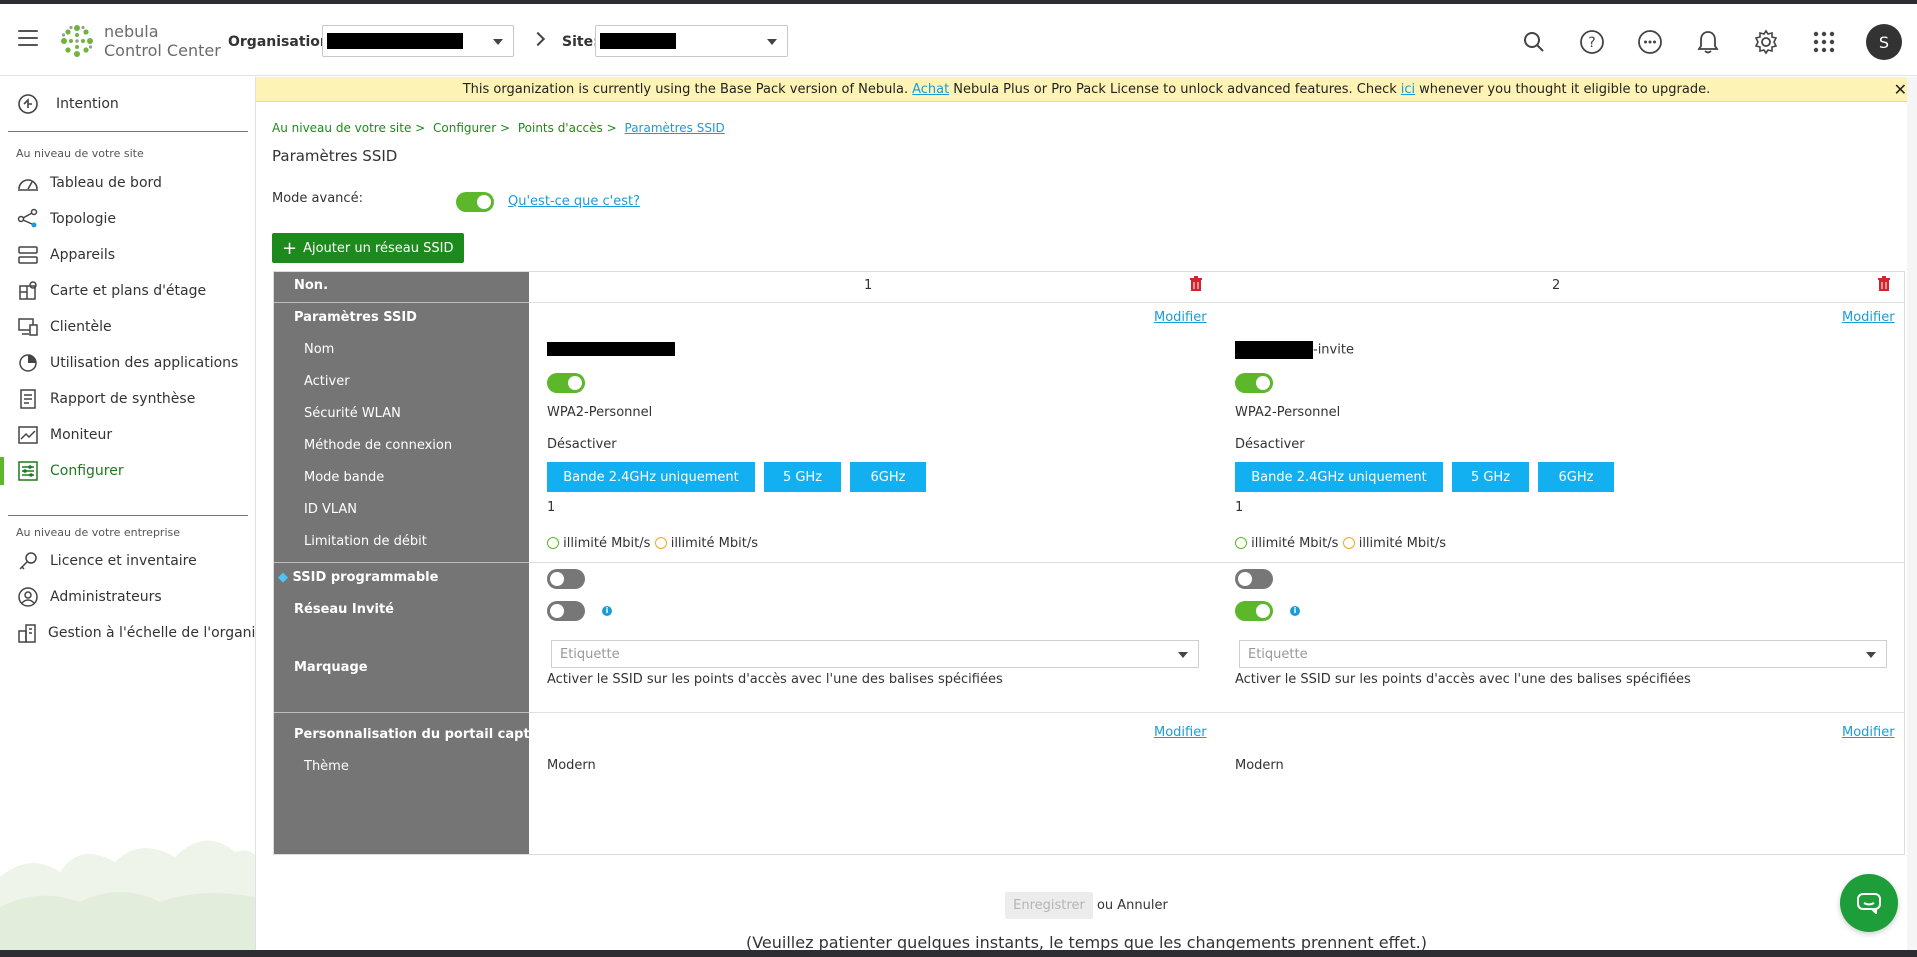 The image size is (1917, 957). Describe the element at coordinates (471, 128) in the screenshot. I see `breadcrumb-configure: Configurer >` at that location.